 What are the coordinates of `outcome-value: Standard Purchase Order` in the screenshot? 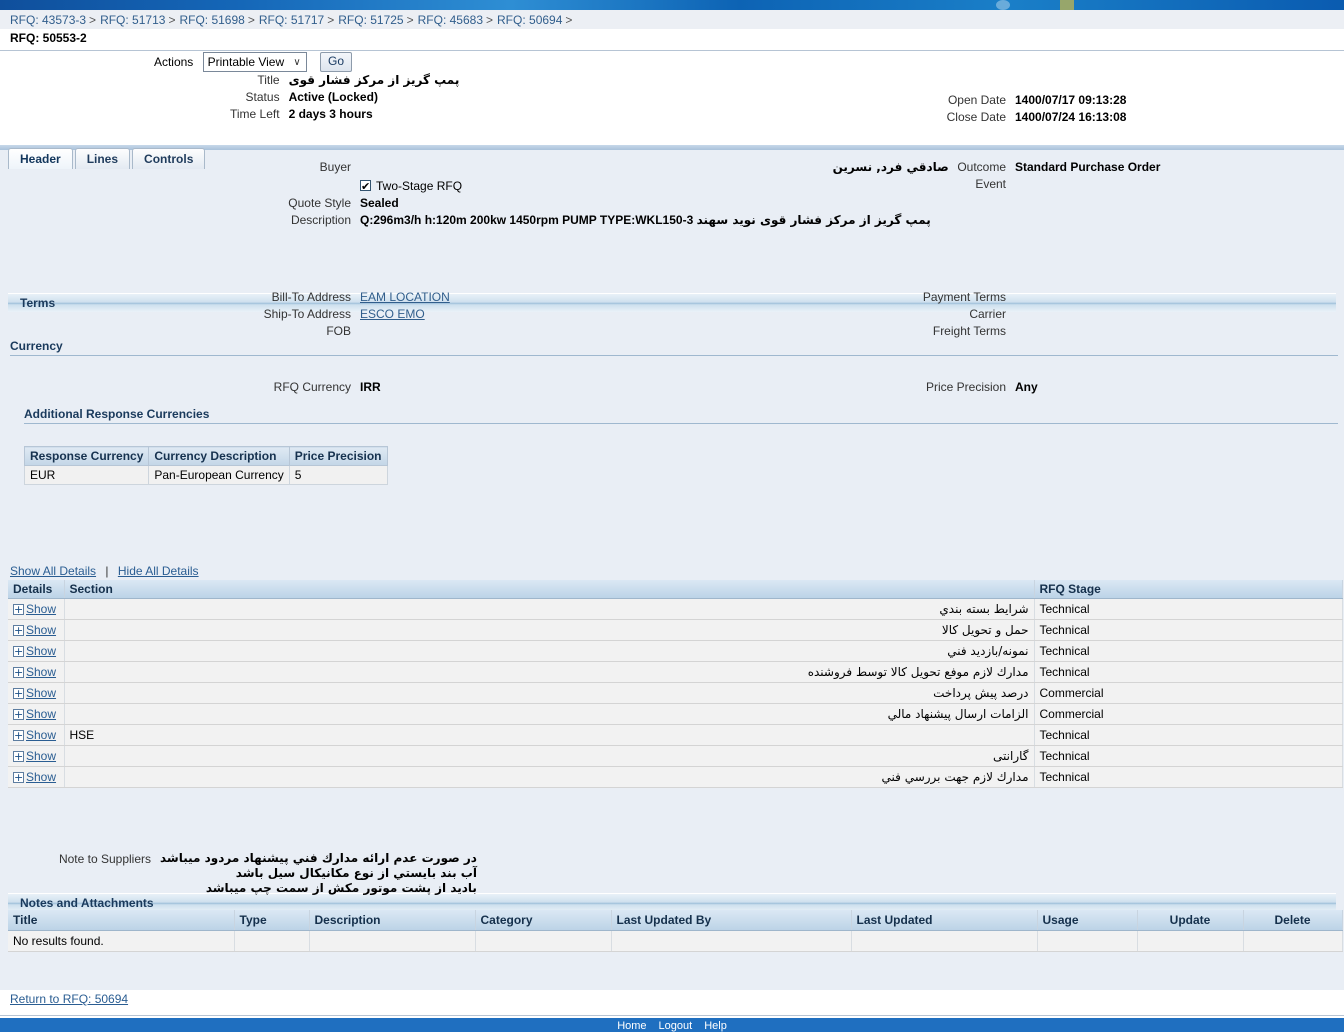 It's located at (1088, 167).